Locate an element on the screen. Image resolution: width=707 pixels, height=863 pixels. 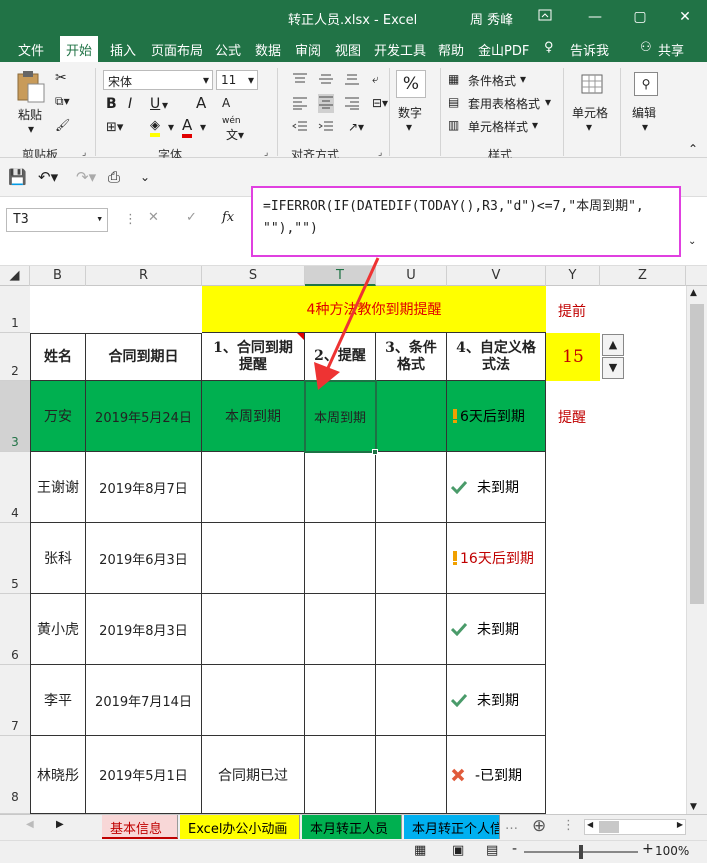
horizontal-scrollbar: ◀ ▶ is located at coordinates (635, 827).